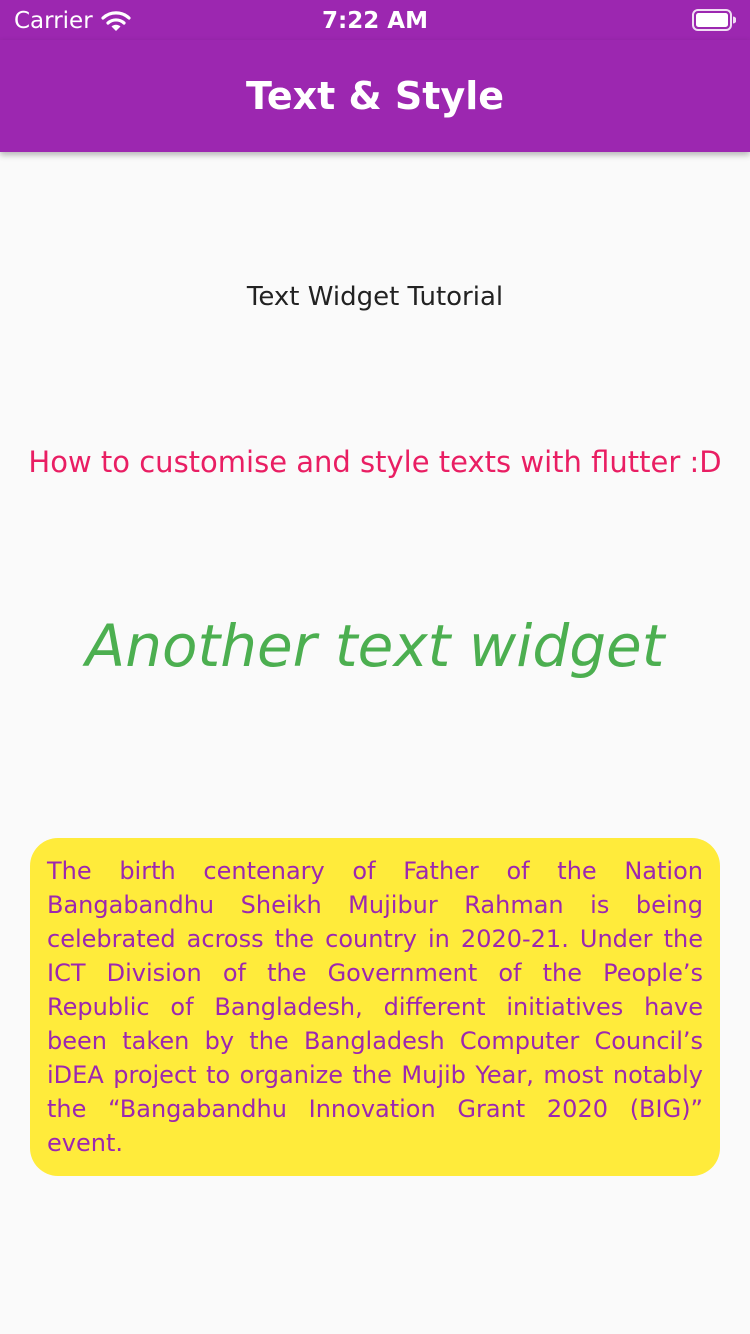 The width and height of the screenshot is (750, 1334). I want to click on app-bar-title: Text & Style, so click(375, 96).